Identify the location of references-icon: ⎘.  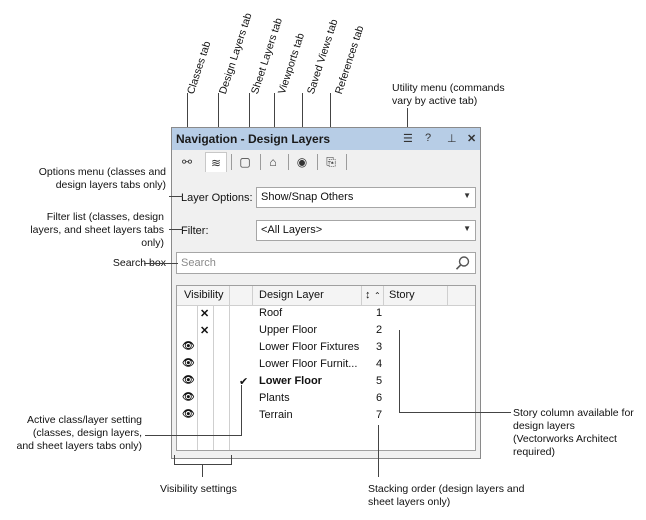
(331, 162).